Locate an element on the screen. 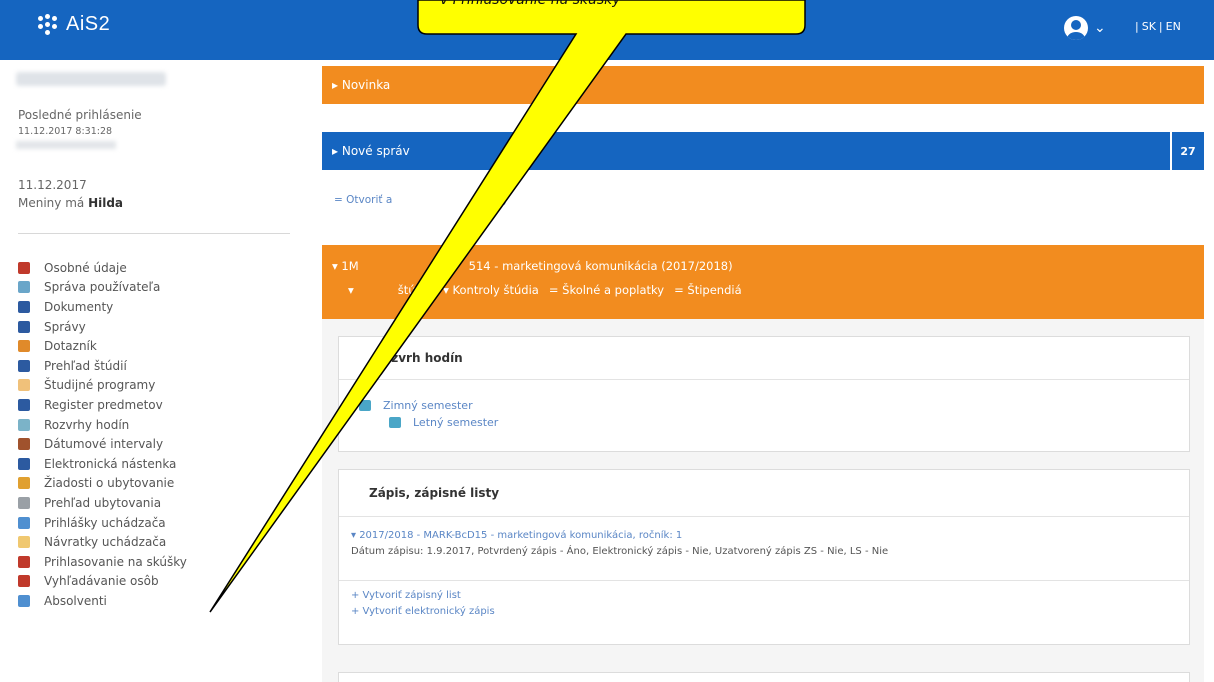 This screenshot has width=1214, height=682. callout-text: v Prihlasovanie na skúšky is located at coordinates (530, 4).